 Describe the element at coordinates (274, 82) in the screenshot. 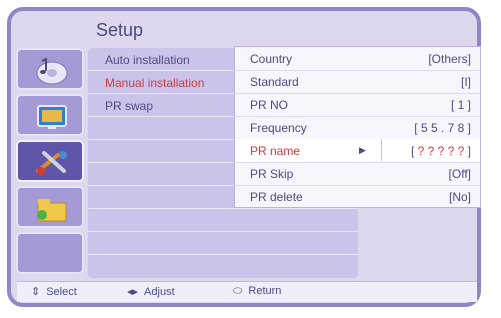

I see `setting-label: Standard` at that location.